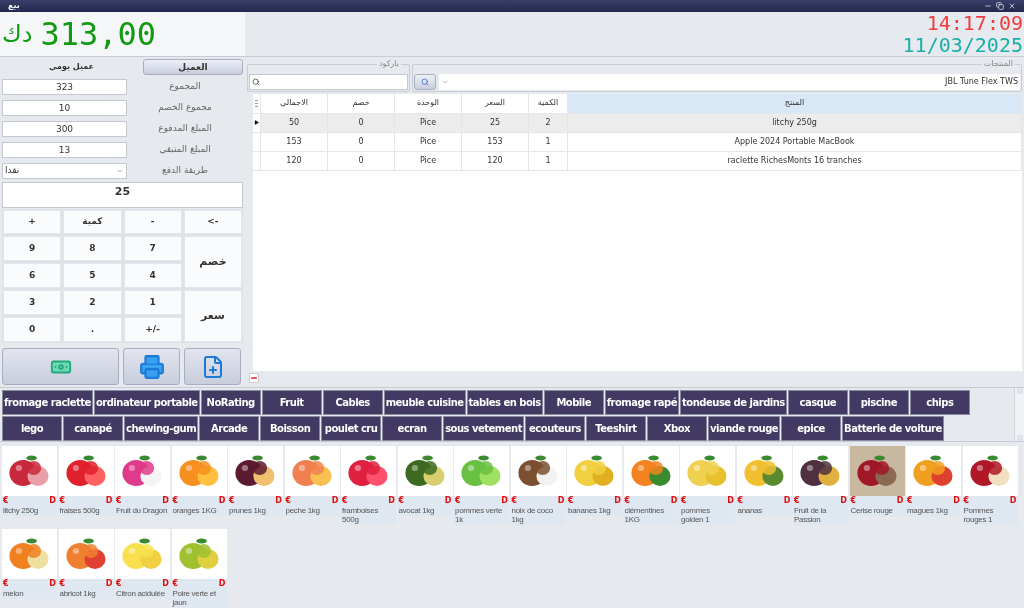  What do you see at coordinates (86, 481) in the screenshot?
I see `product-tile: € D fraises 500g` at bounding box center [86, 481].